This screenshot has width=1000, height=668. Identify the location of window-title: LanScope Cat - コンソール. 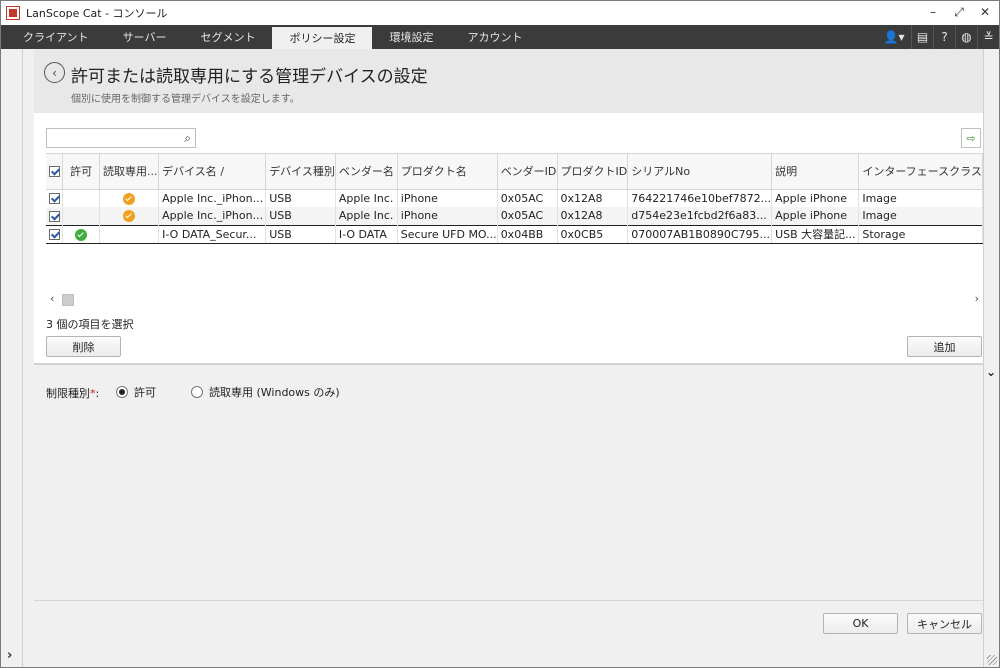
(97, 13).